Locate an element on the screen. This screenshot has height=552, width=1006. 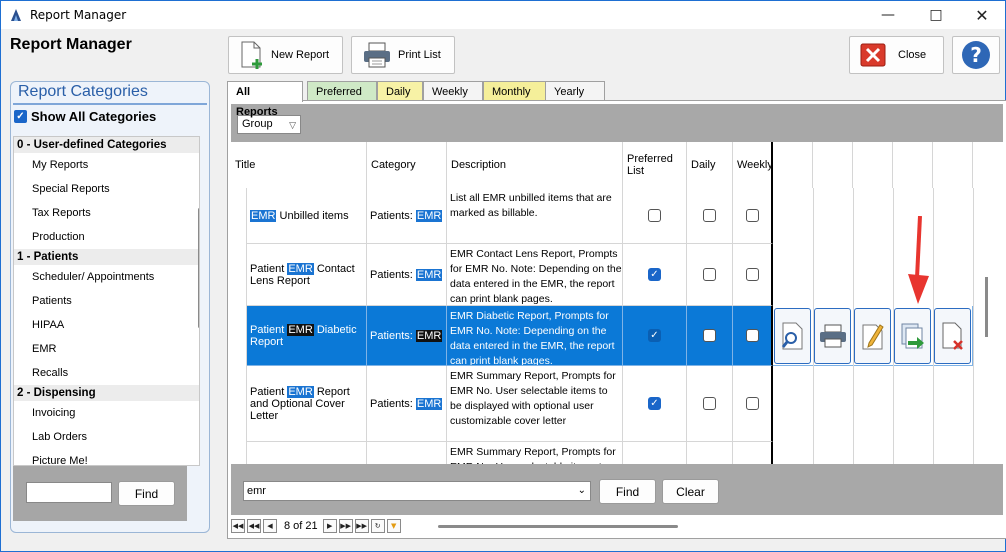
column-header-category: Category is located at coordinates (407, 165).